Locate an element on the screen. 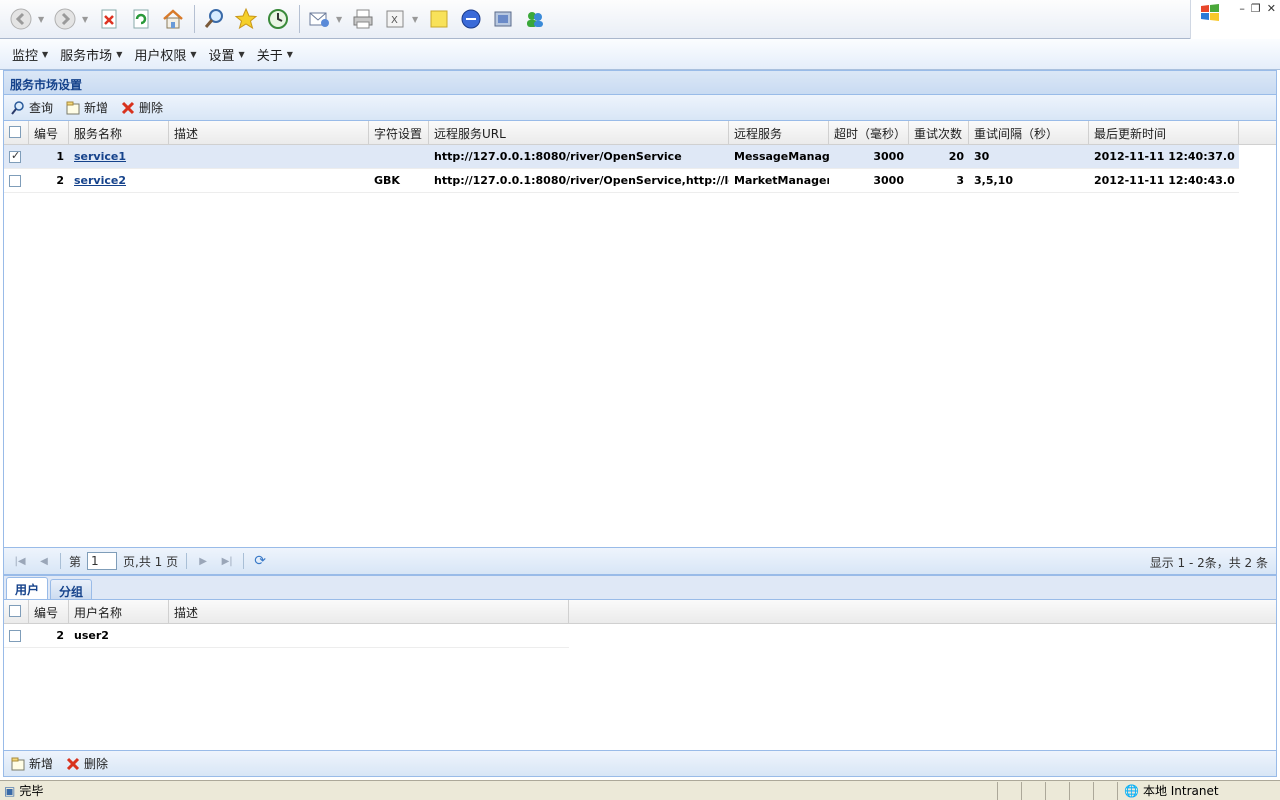 Image resolution: width=1280 pixels, height=800 pixels. forward-dropdown-icon: ▼ is located at coordinates (86, 19).